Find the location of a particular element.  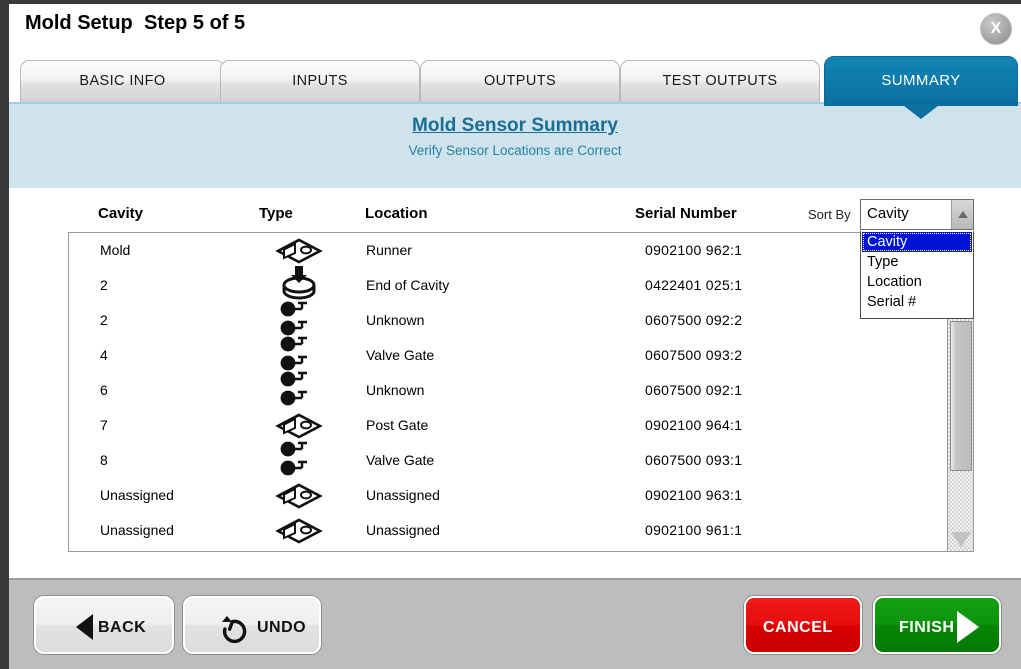

tab-label: BASIC INFO is located at coordinates (122, 81).